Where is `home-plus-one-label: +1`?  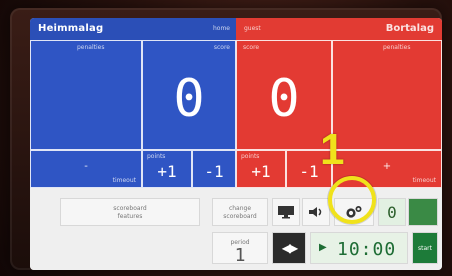 home-plus-one-label: +1 is located at coordinates (167, 171).